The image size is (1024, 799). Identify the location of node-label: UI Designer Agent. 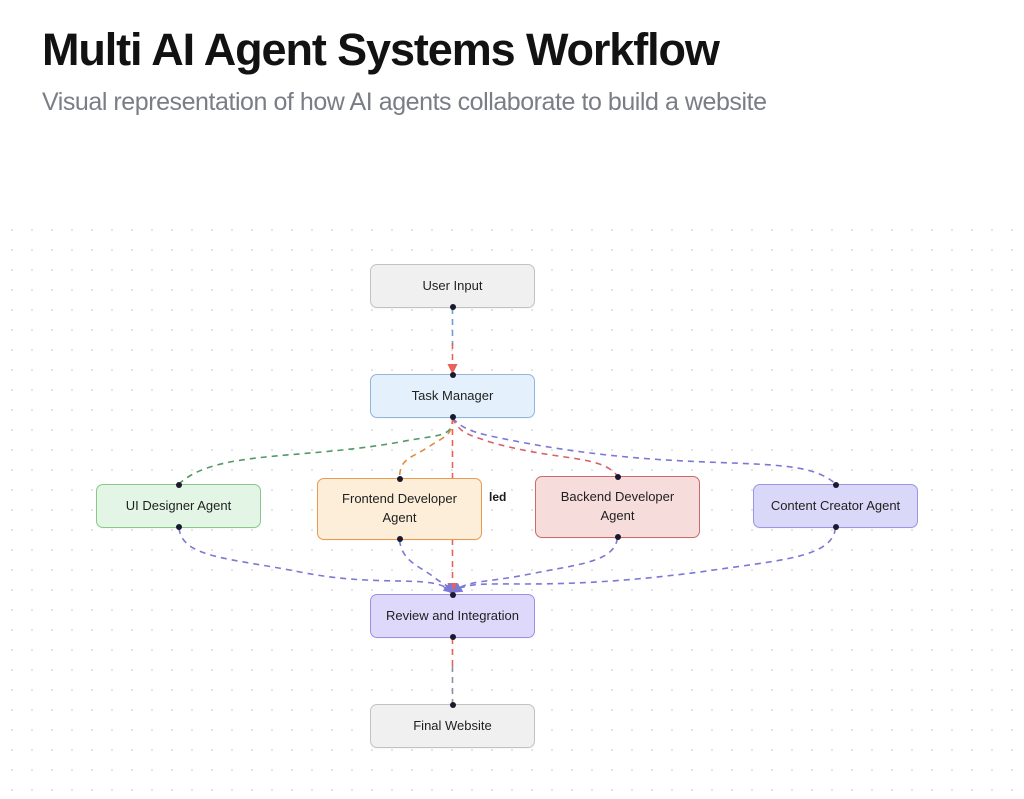
(178, 505).